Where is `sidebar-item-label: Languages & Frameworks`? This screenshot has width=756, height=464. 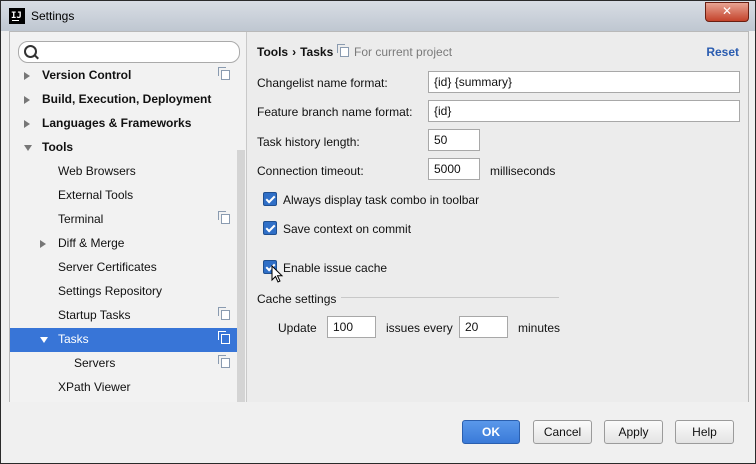
sidebar-item-label: Languages & Frameworks is located at coordinates (117, 123).